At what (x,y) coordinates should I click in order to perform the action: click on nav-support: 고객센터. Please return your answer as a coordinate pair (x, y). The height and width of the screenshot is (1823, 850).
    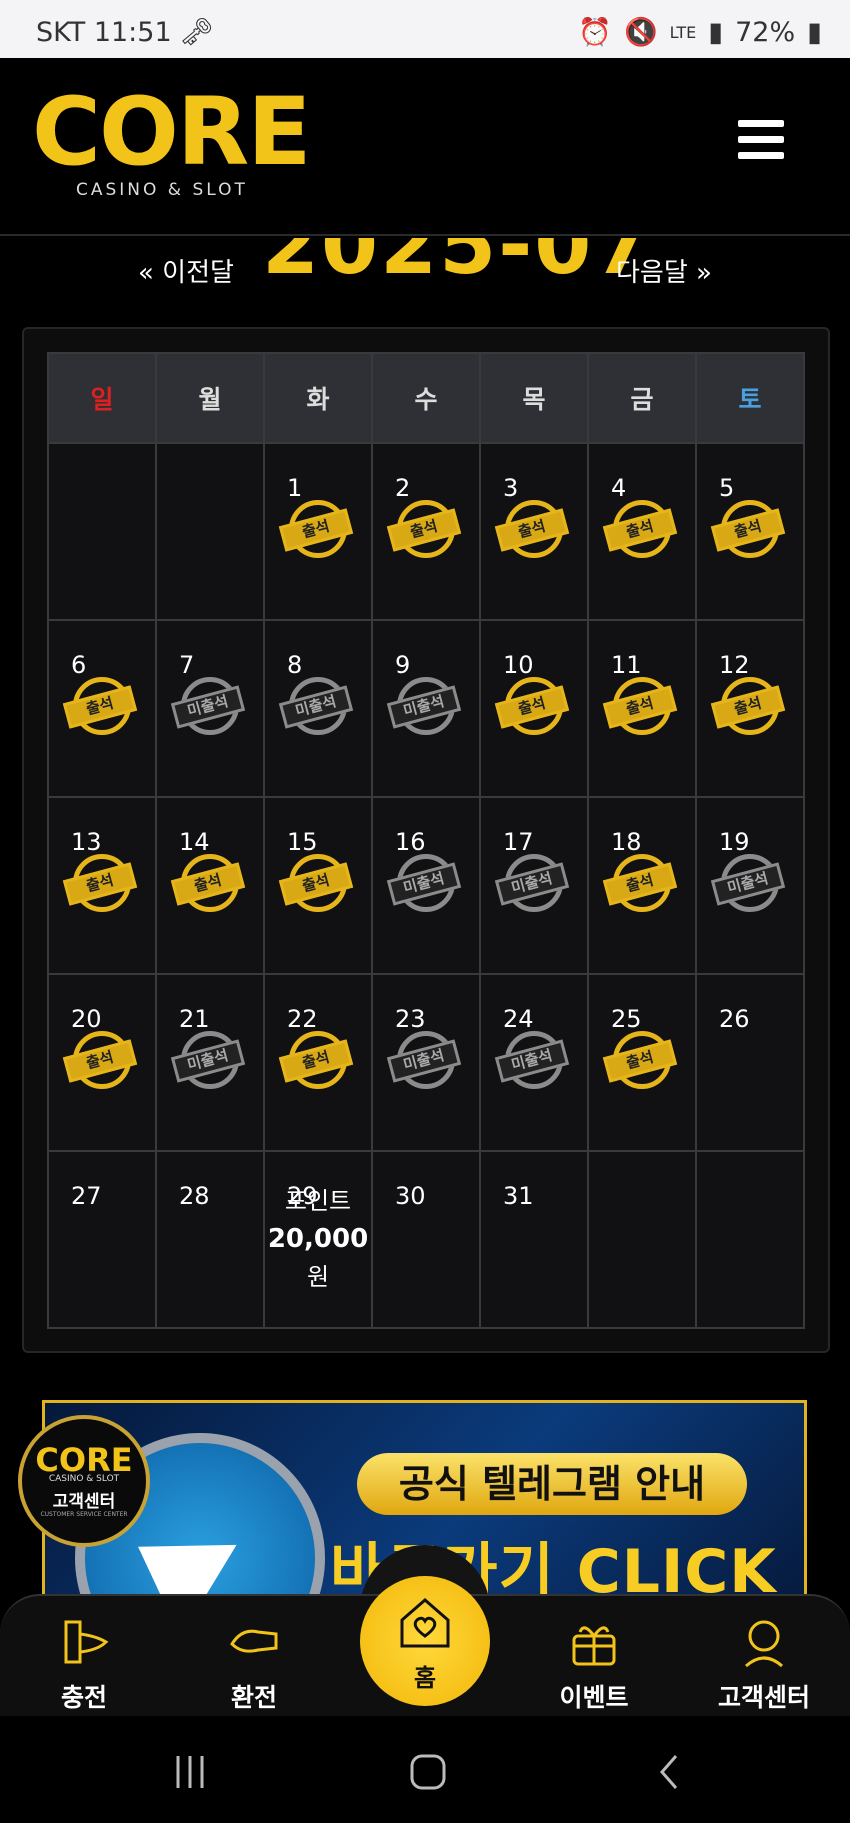
    Looking at the image, I should click on (764, 1664).